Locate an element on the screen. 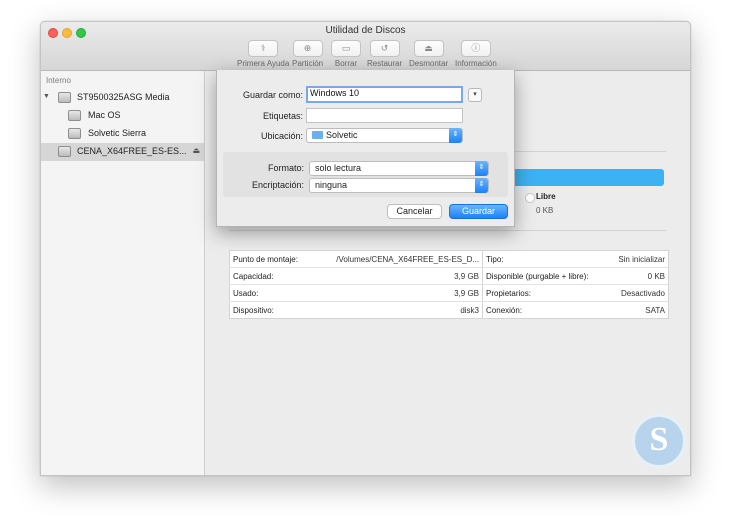 The width and height of the screenshot is (730, 531). table-row: Usado: 3,9 GB Propietarios: Desactivado is located at coordinates (449, 293).